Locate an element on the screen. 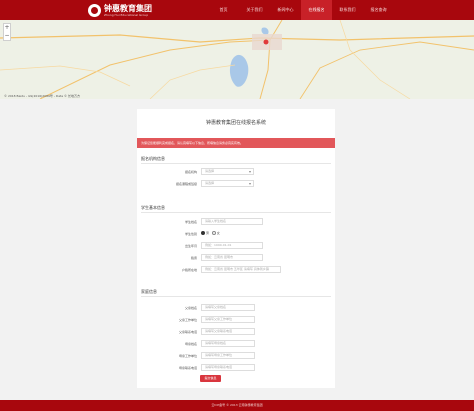 Image resolution: width=474 pixels, height=411 pixels. site-logo: 钟惠教育集团 Zhong Hui Educational Group is located at coordinates (120, 10).